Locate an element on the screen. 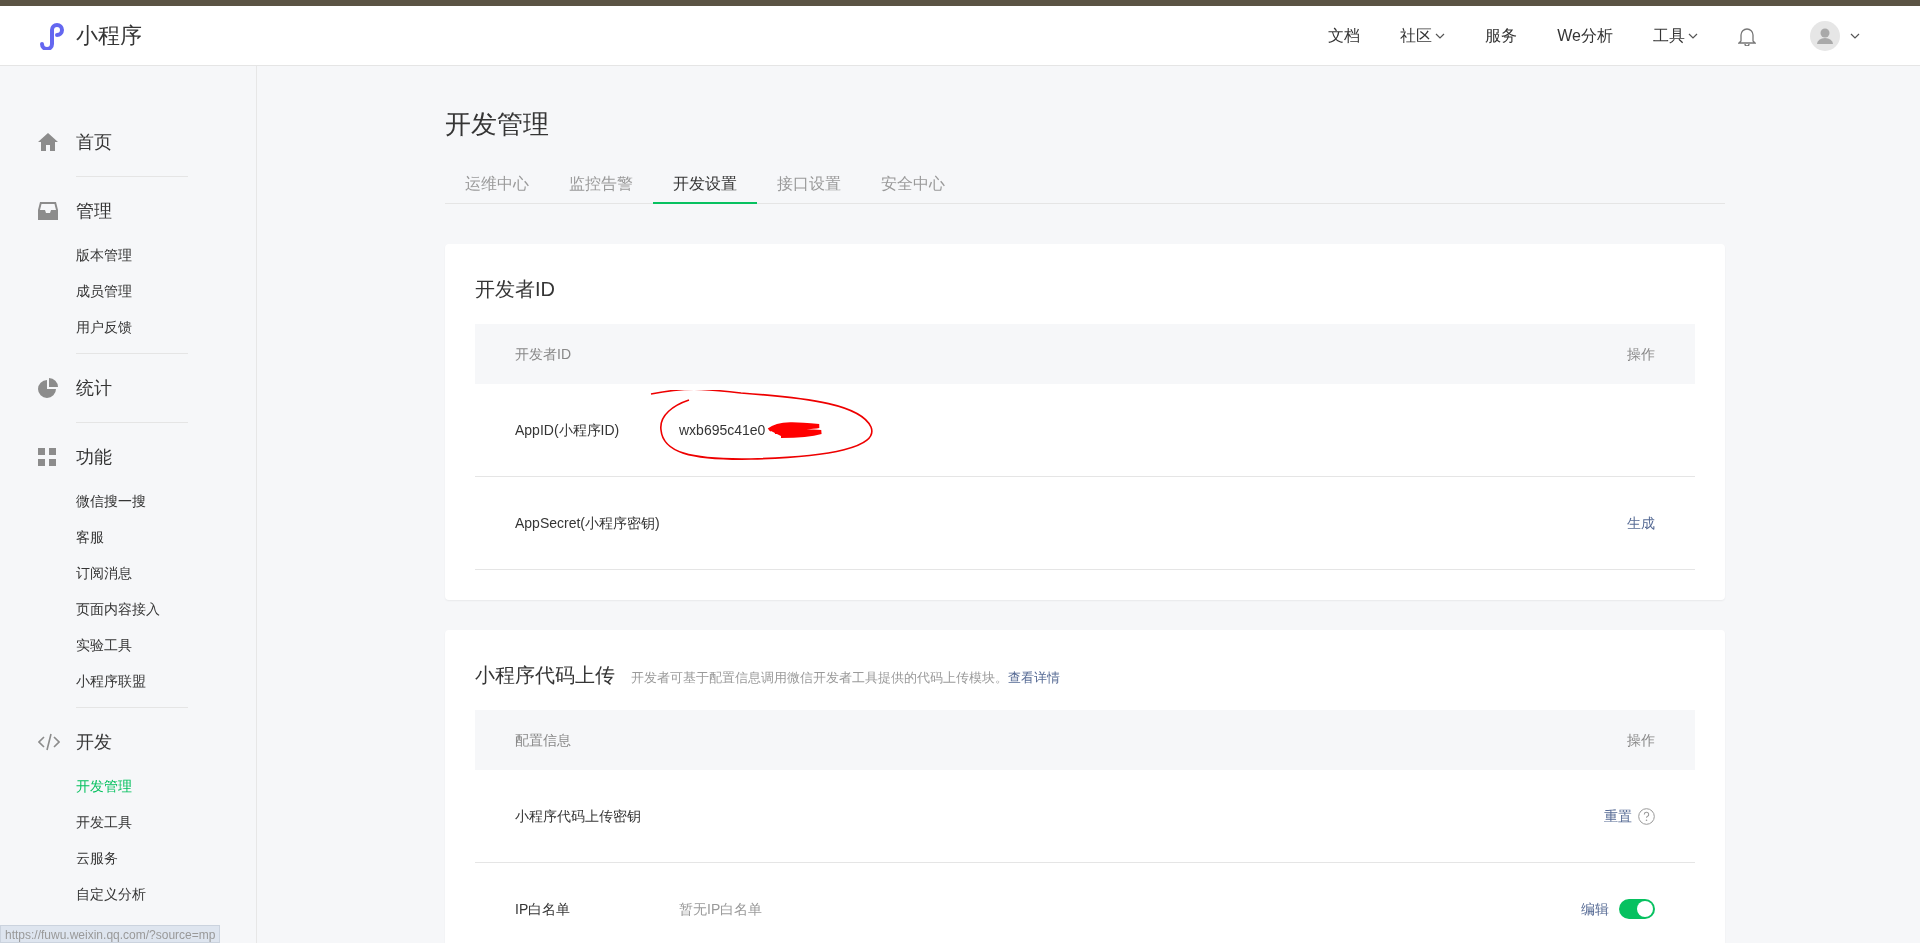 The image size is (1920, 943). sidebar-item: 小程序联盟 is located at coordinates (166, 681).